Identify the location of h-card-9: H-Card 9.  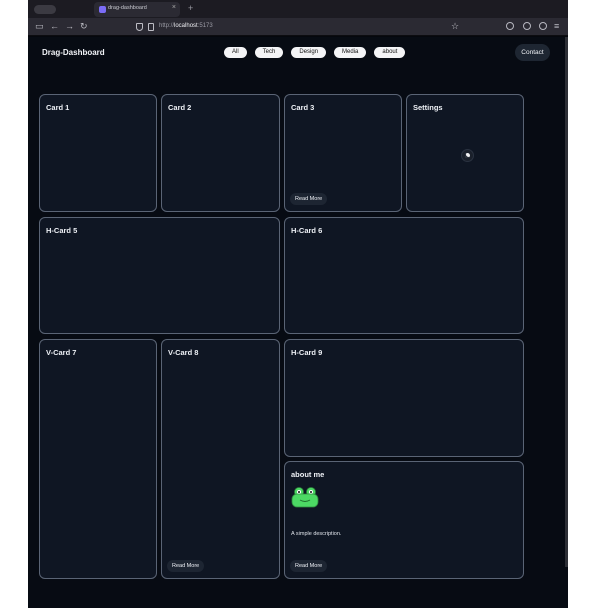
(404, 398).